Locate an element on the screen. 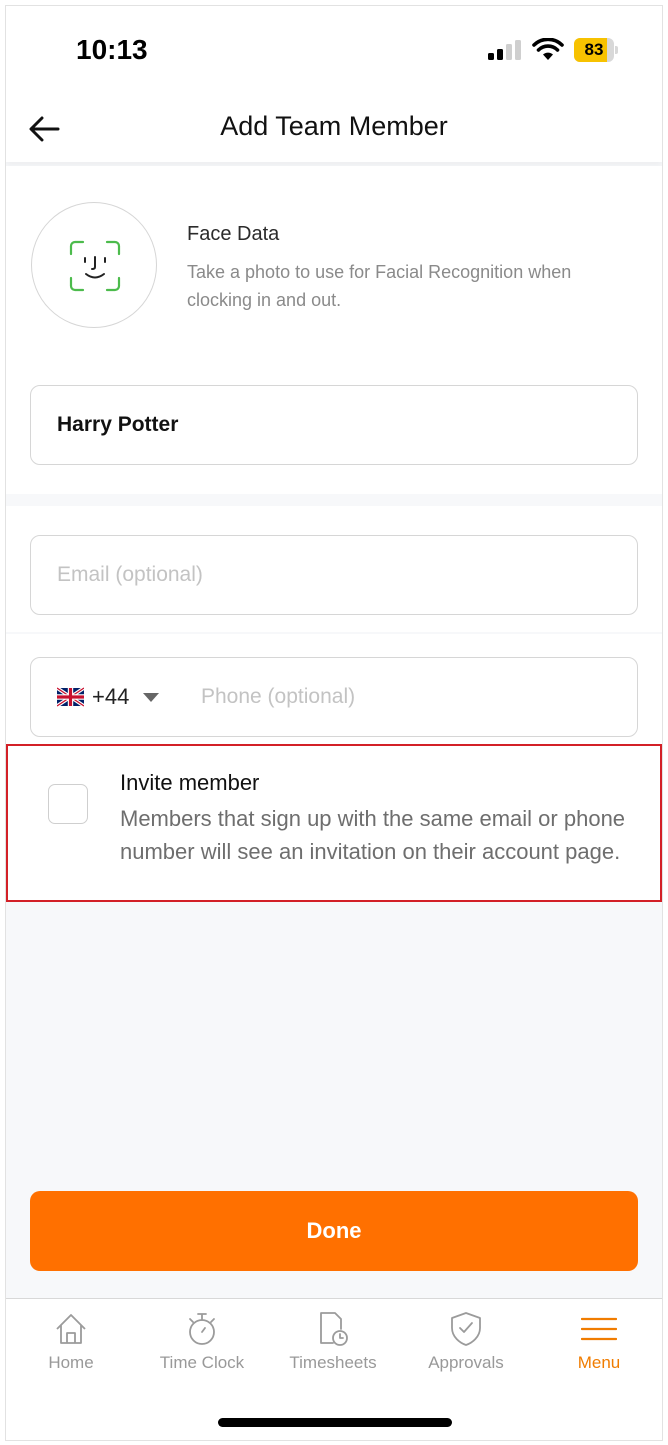  stopwatch-icon is located at coordinates (202, 1329).